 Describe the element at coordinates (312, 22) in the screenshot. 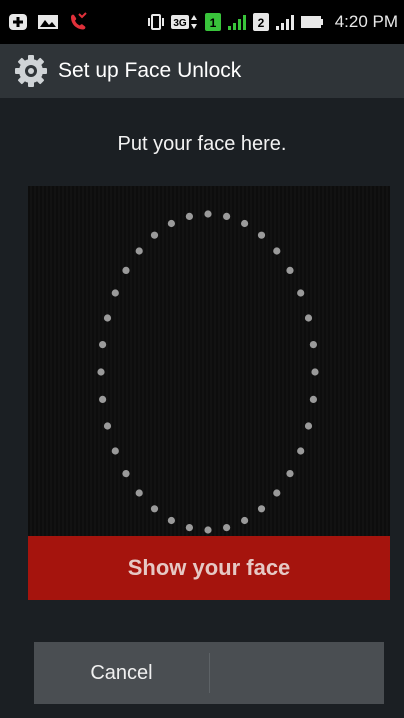

I see `battery-icon` at that location.